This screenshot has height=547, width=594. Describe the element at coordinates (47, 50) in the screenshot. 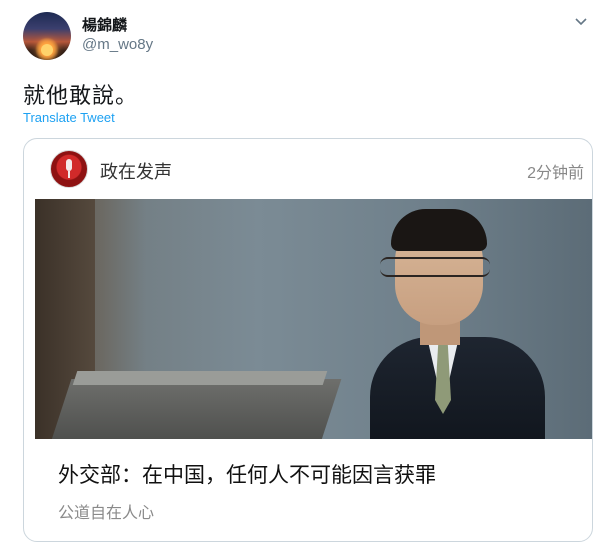

I see `avatar-sunset` at that location.